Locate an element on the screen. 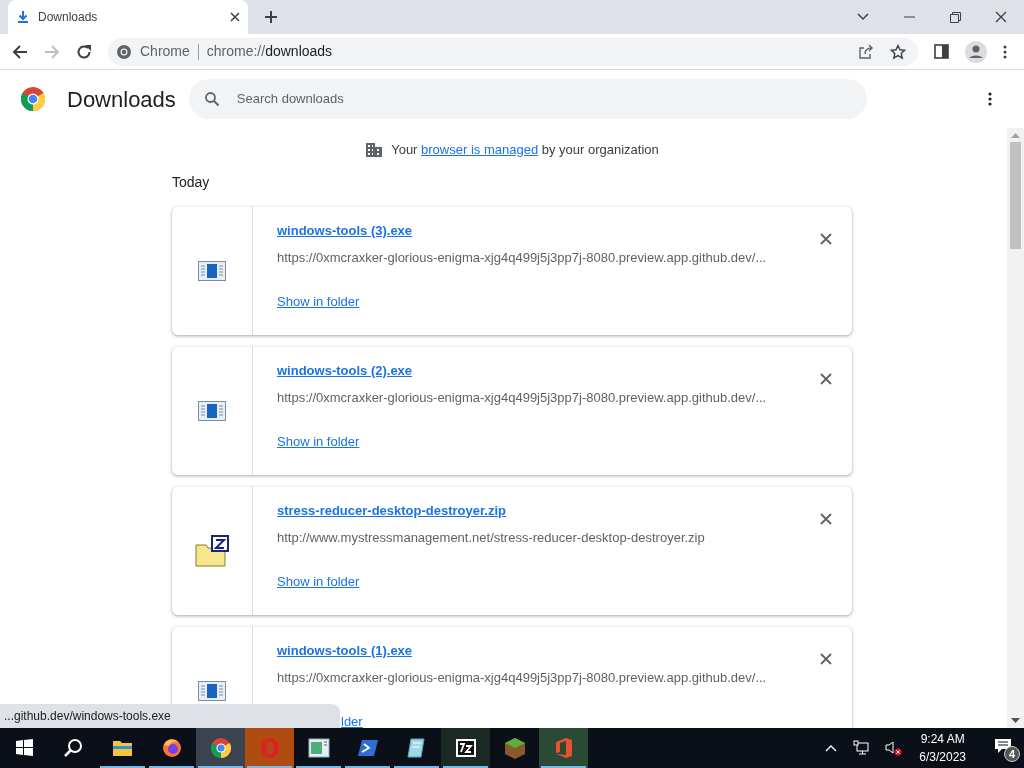 This screenshot has width=1024, height=768. restore-icon is located at coordinates (955, 17).